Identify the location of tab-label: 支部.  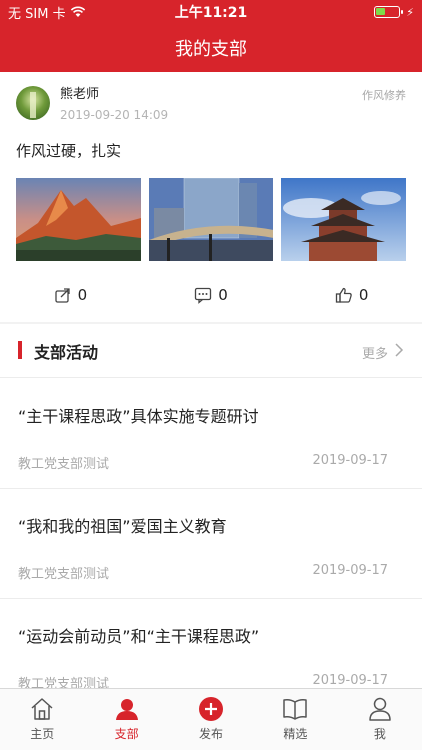
(126, 734).